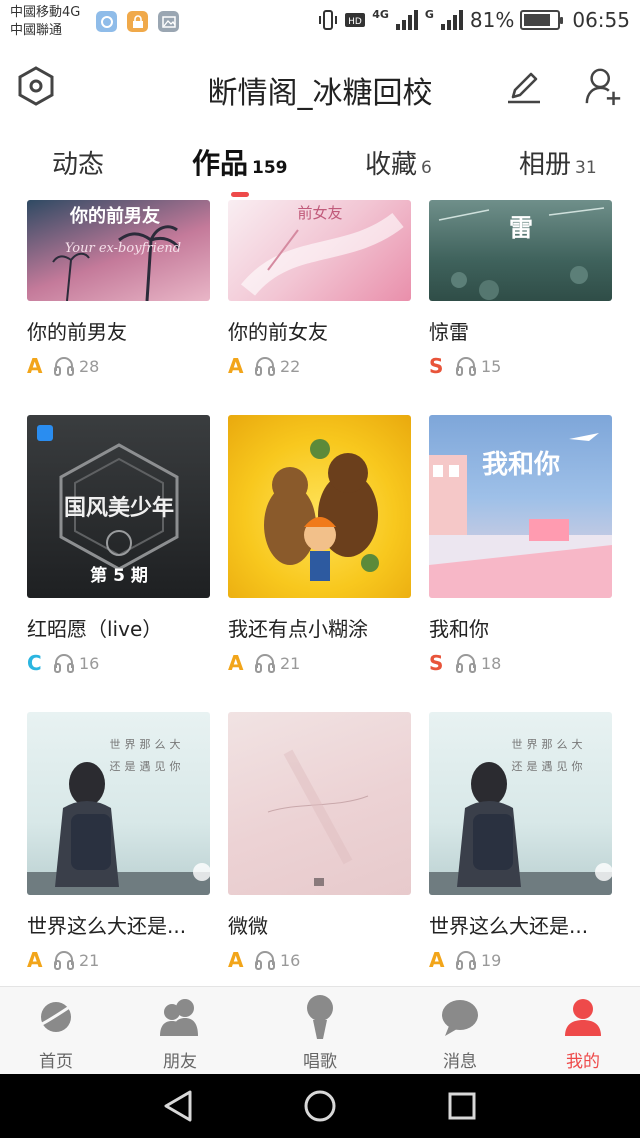 This screenshot has height=1138, width=640. What do you see at coordinates (114, 216) in the screenshot?
I see `cover-title: 你的前男友` at bounding box center [114, 216].